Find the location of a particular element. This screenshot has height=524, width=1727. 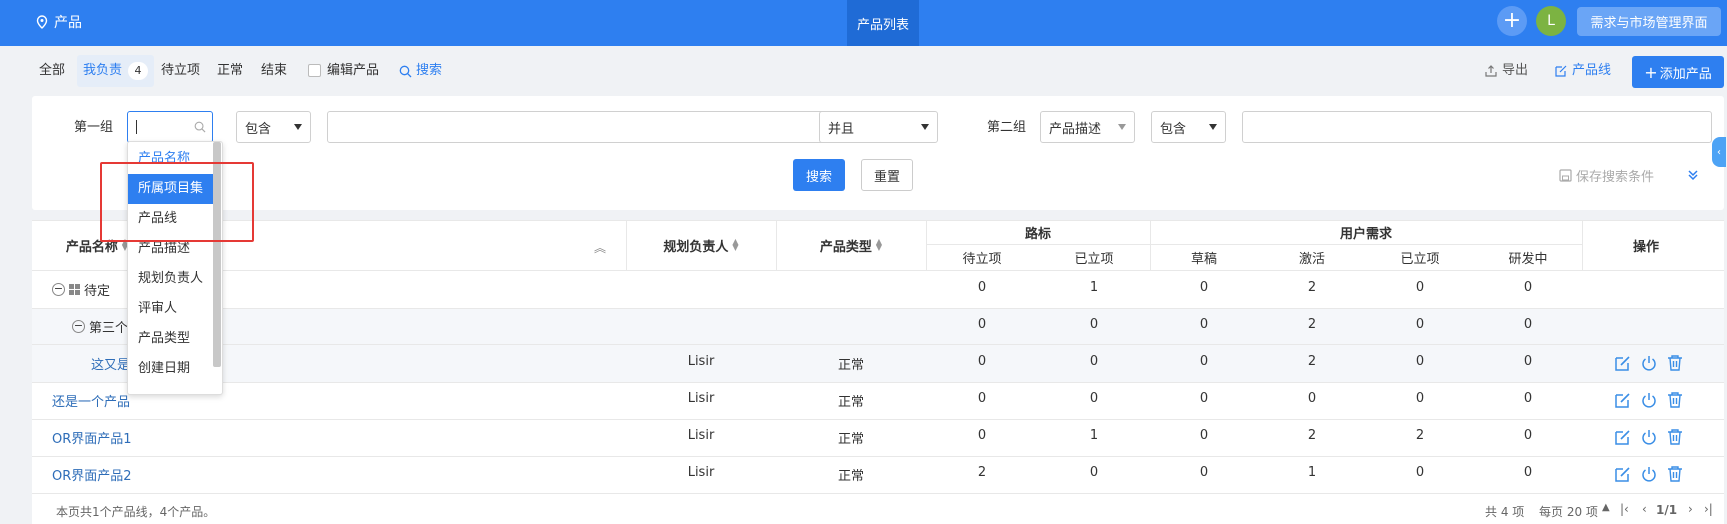

module-label: 产品 is located at coordinates (68, 23).